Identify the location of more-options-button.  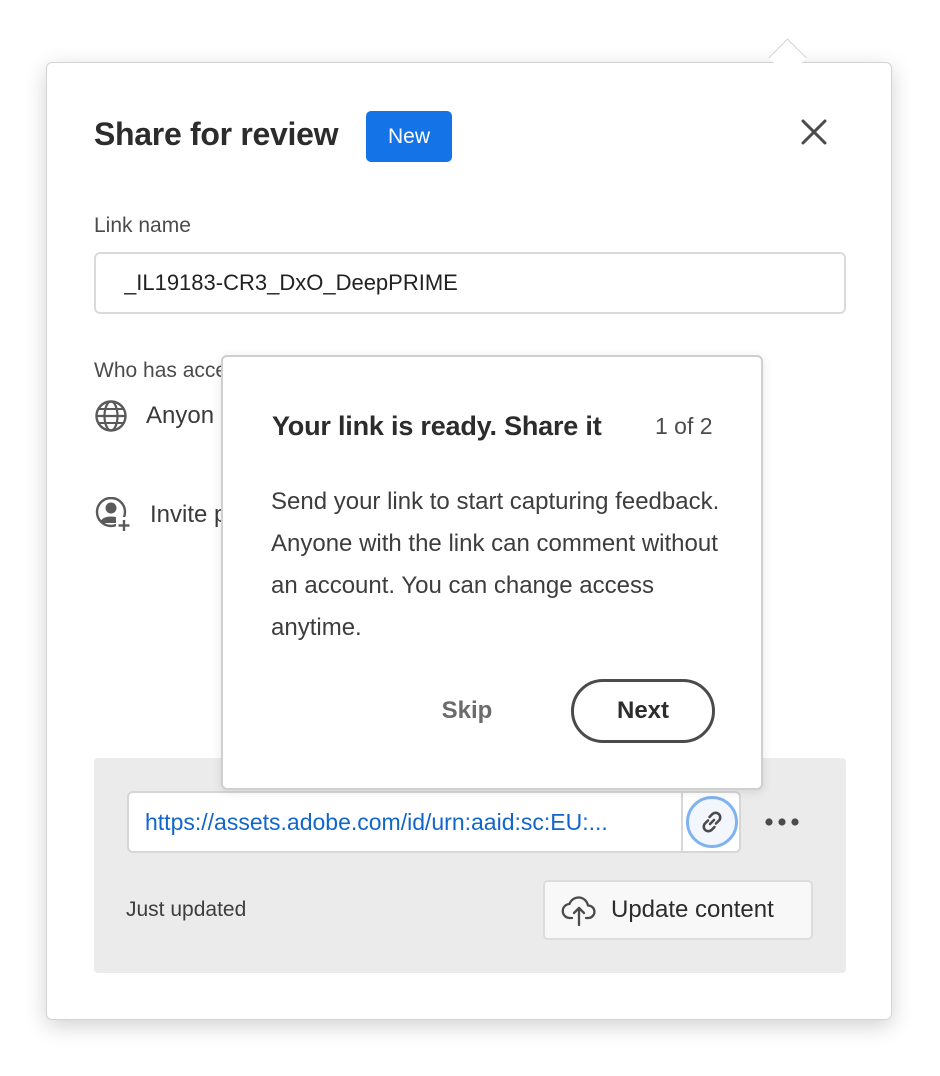
(782, 822).